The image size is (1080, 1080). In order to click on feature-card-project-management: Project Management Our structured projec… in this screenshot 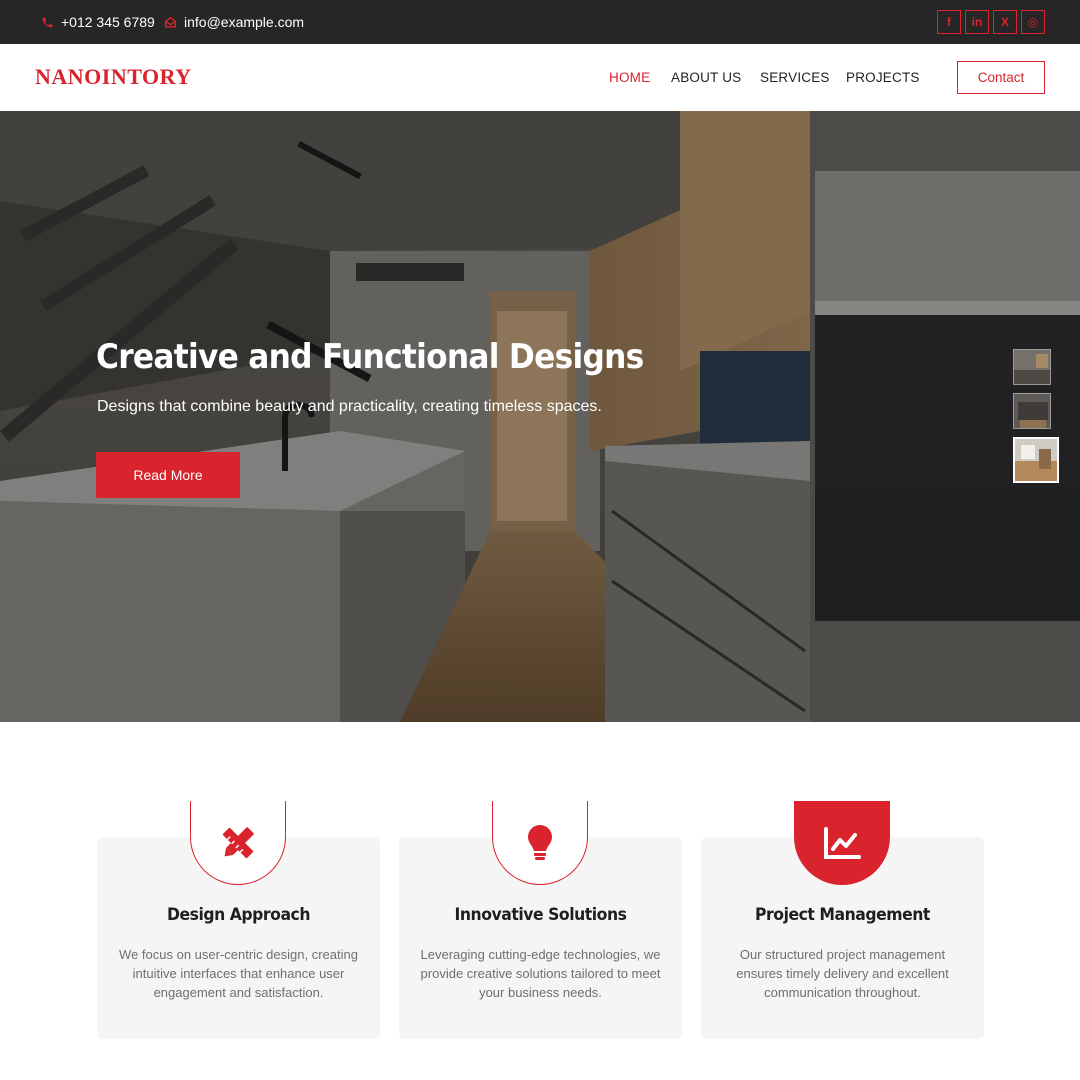, I will do `click(842, 920)`.